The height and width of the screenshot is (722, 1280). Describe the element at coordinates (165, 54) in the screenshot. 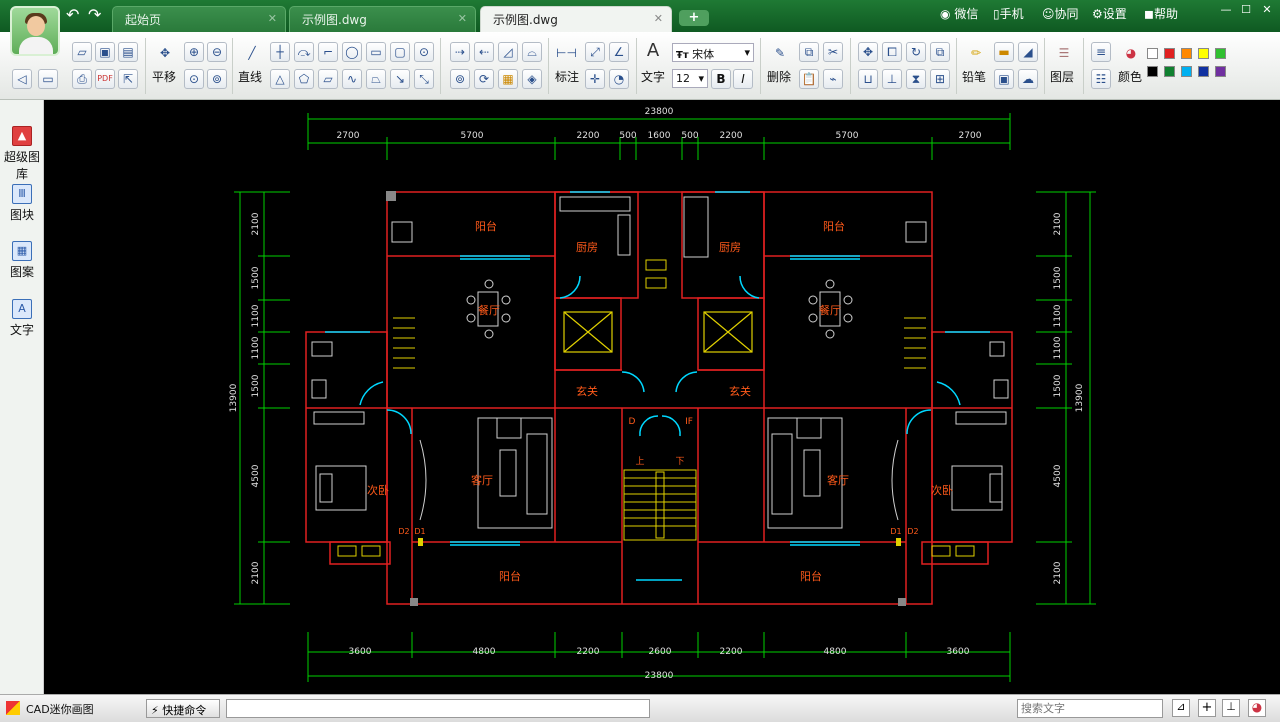

I see `pan-icon: ✥` at that location.